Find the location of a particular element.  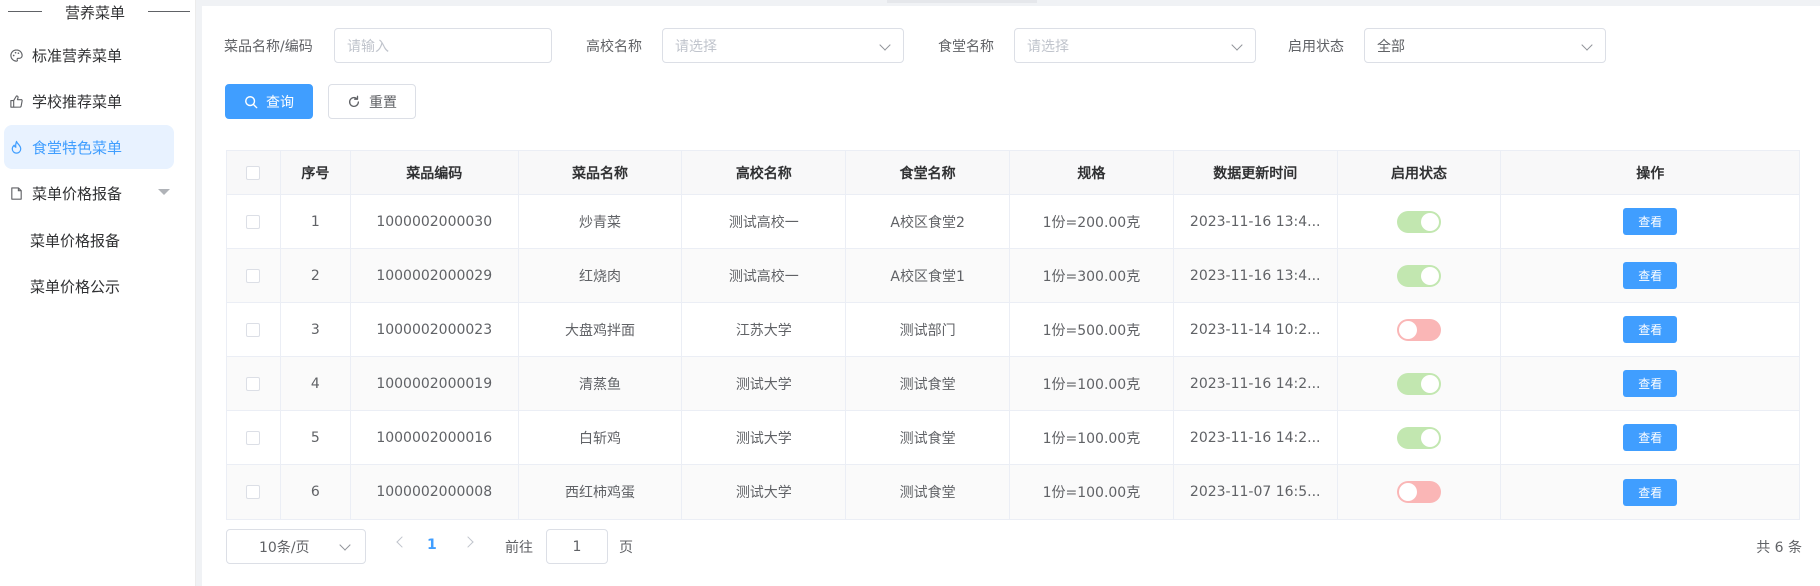

chevron-left-icon is located at coordinates (402, 542).